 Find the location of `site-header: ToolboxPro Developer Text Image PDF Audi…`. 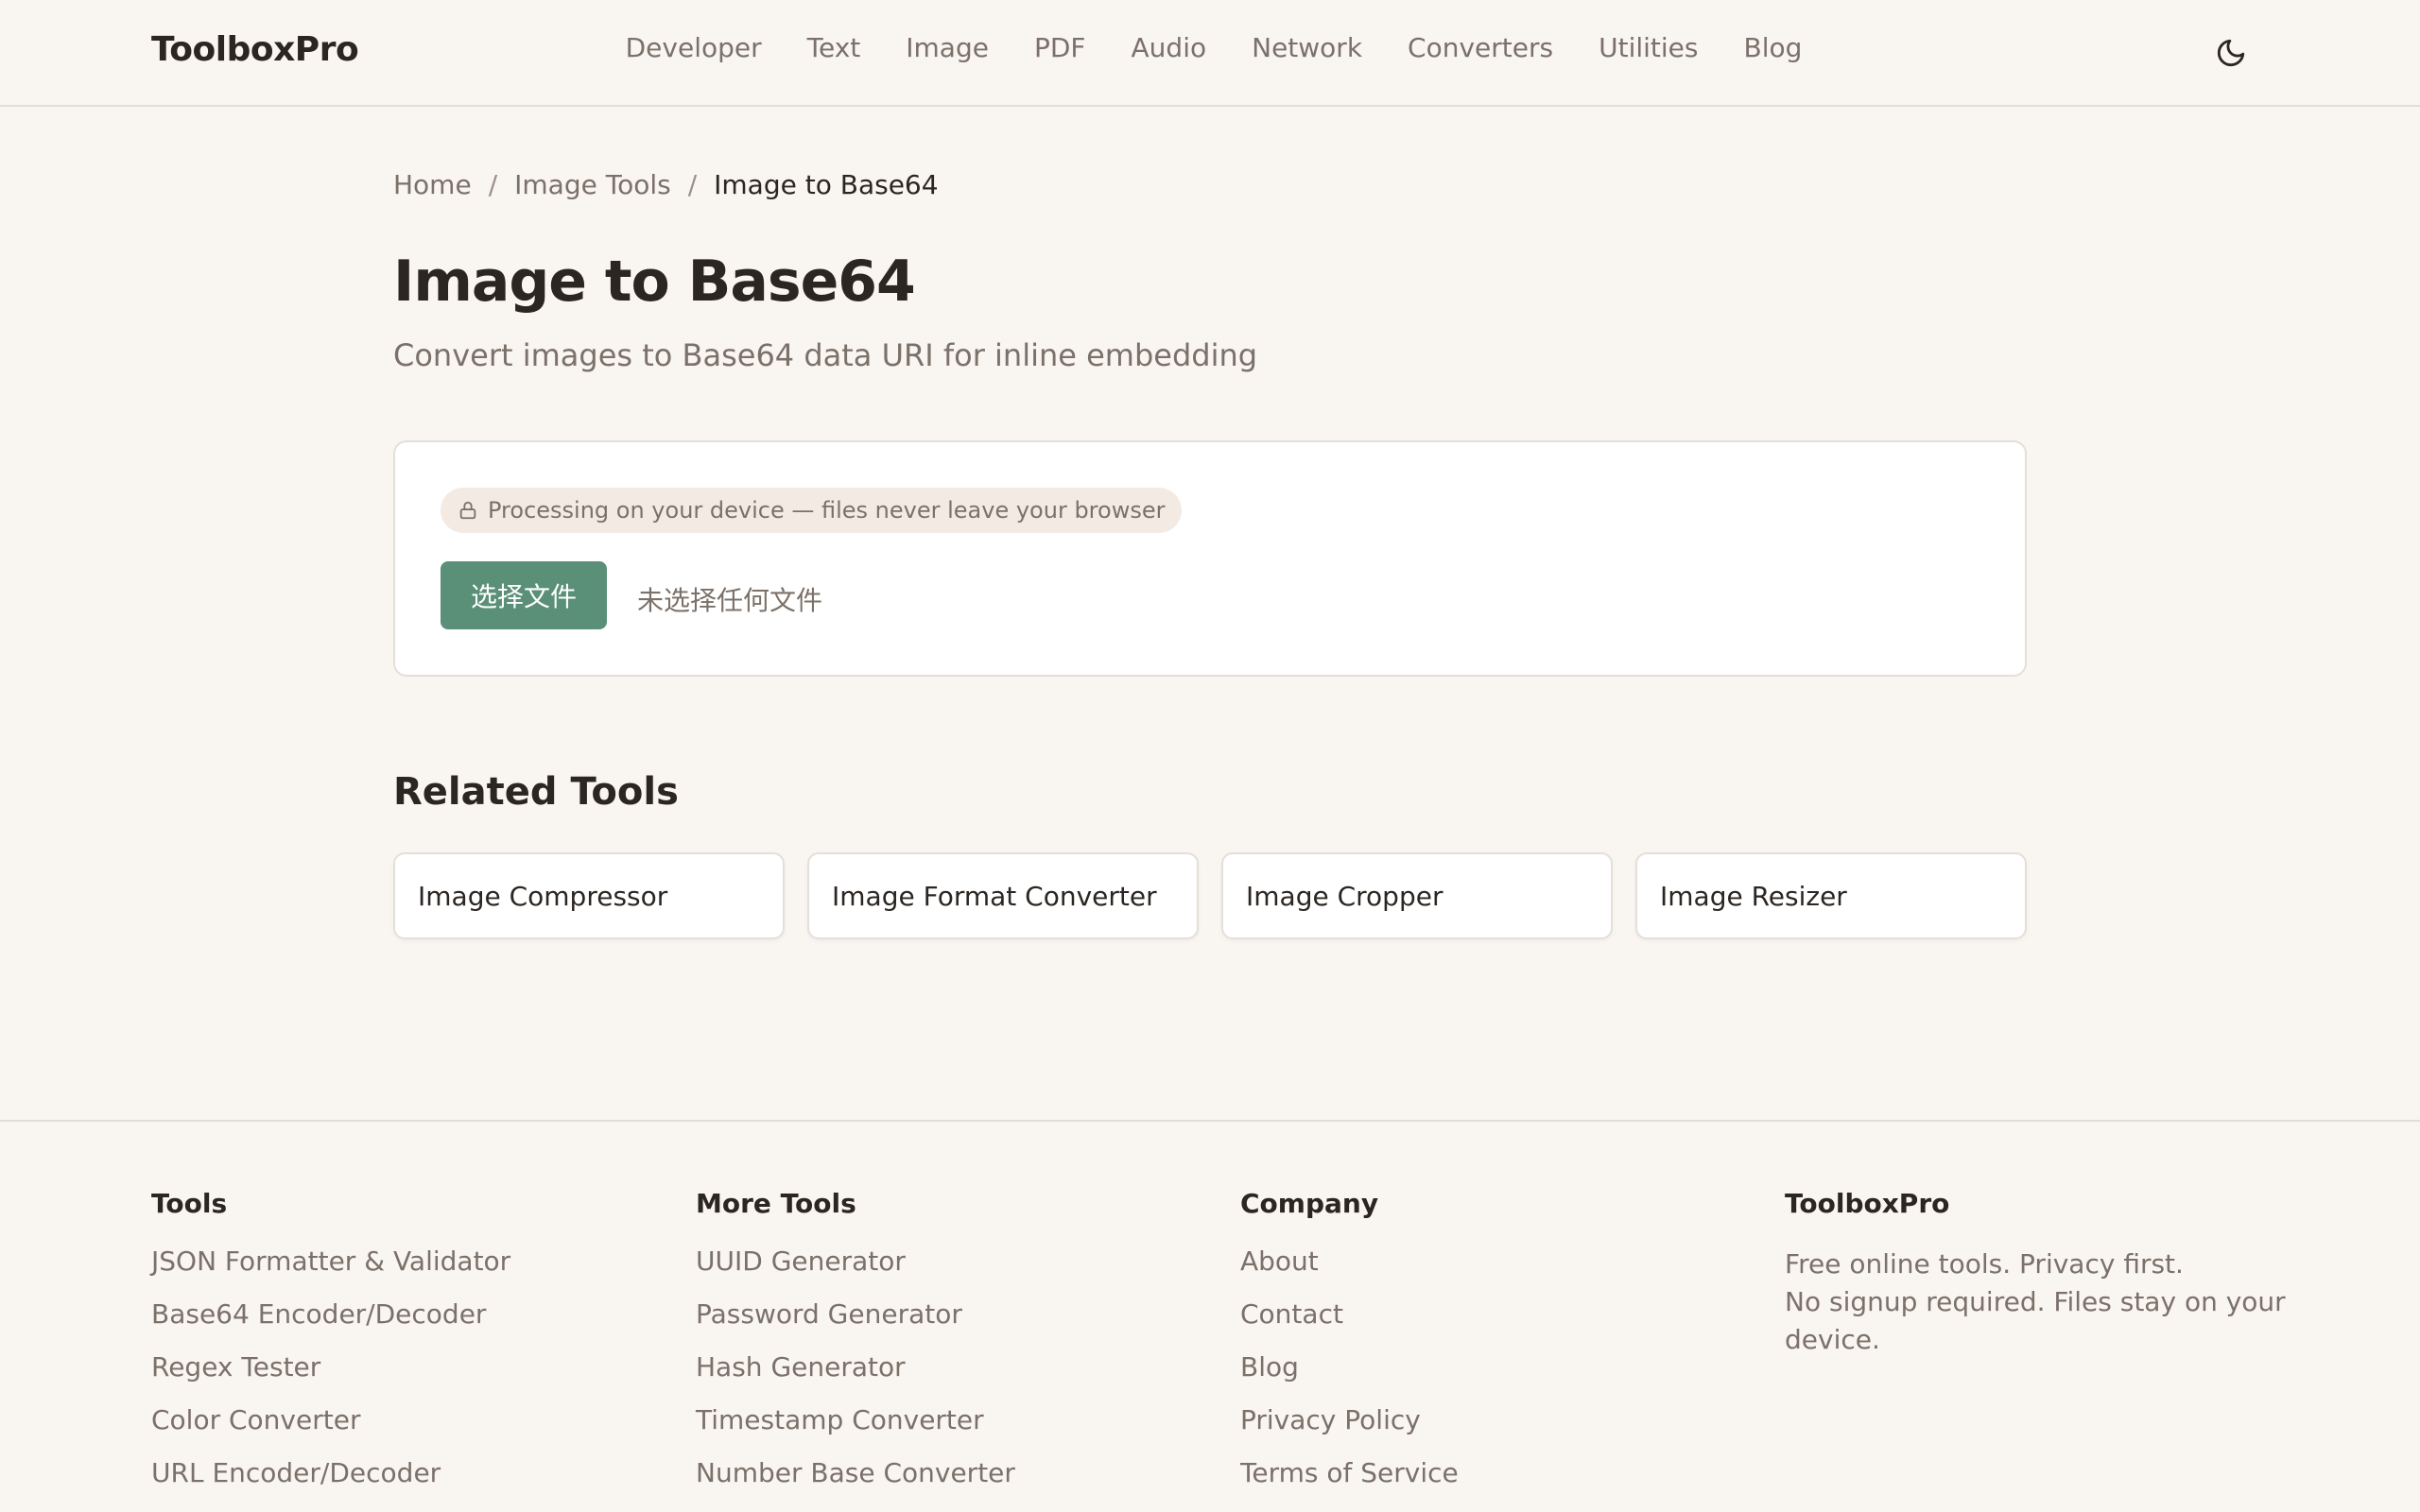

site-header: ToolboxPro Developer Text Image PDF Audi… is located at coordinates (1210, 53).